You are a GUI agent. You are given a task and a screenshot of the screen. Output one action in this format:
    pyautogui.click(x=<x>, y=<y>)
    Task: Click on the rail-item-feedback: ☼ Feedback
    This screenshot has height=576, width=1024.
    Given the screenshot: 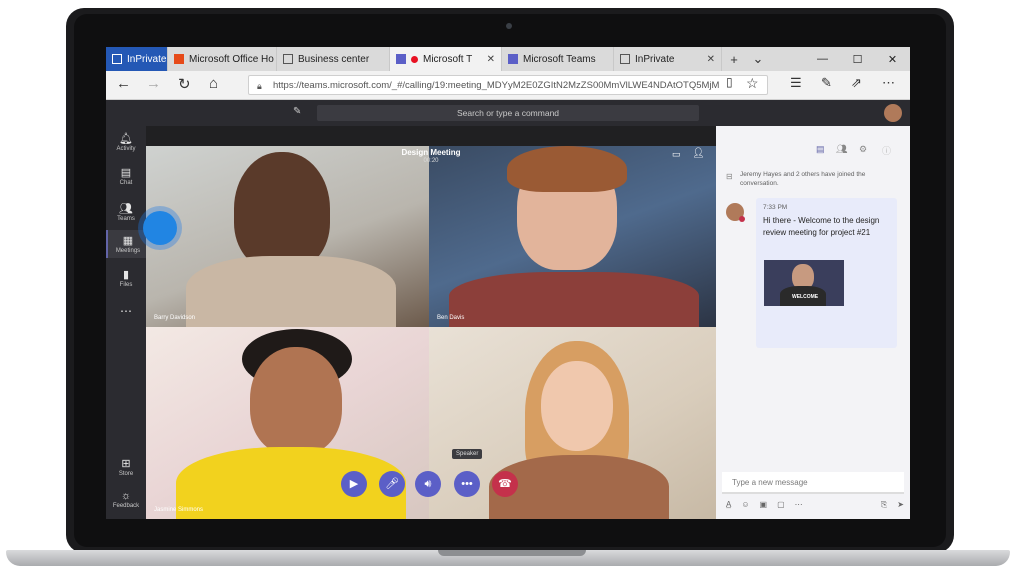 What is the action you would take?
    pyautogui.click(x=126, y=499)
    